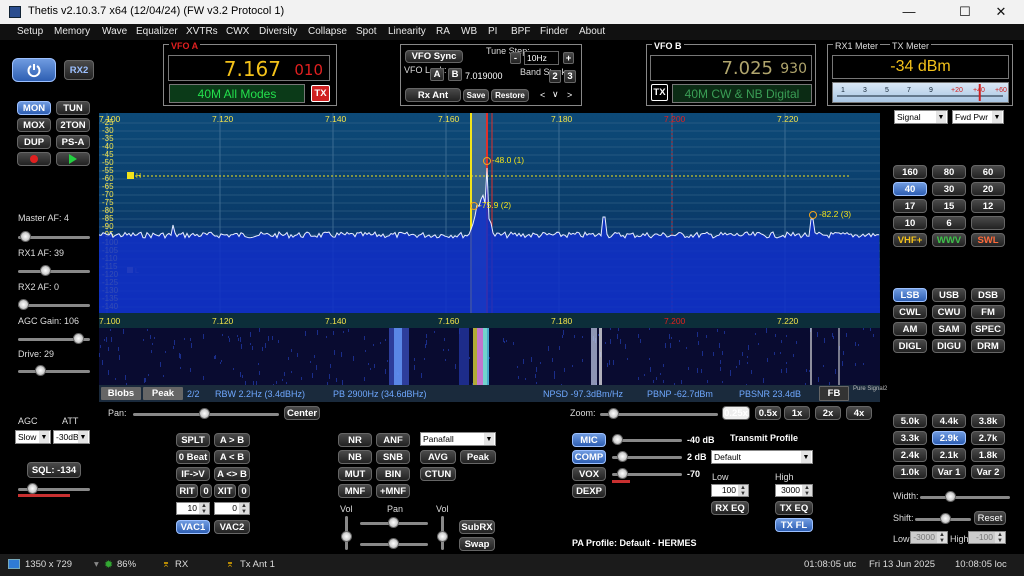  What do you see at coordinates (34, 70) in the screenshot?
I see `power-button` at bounding box center [34, 70].